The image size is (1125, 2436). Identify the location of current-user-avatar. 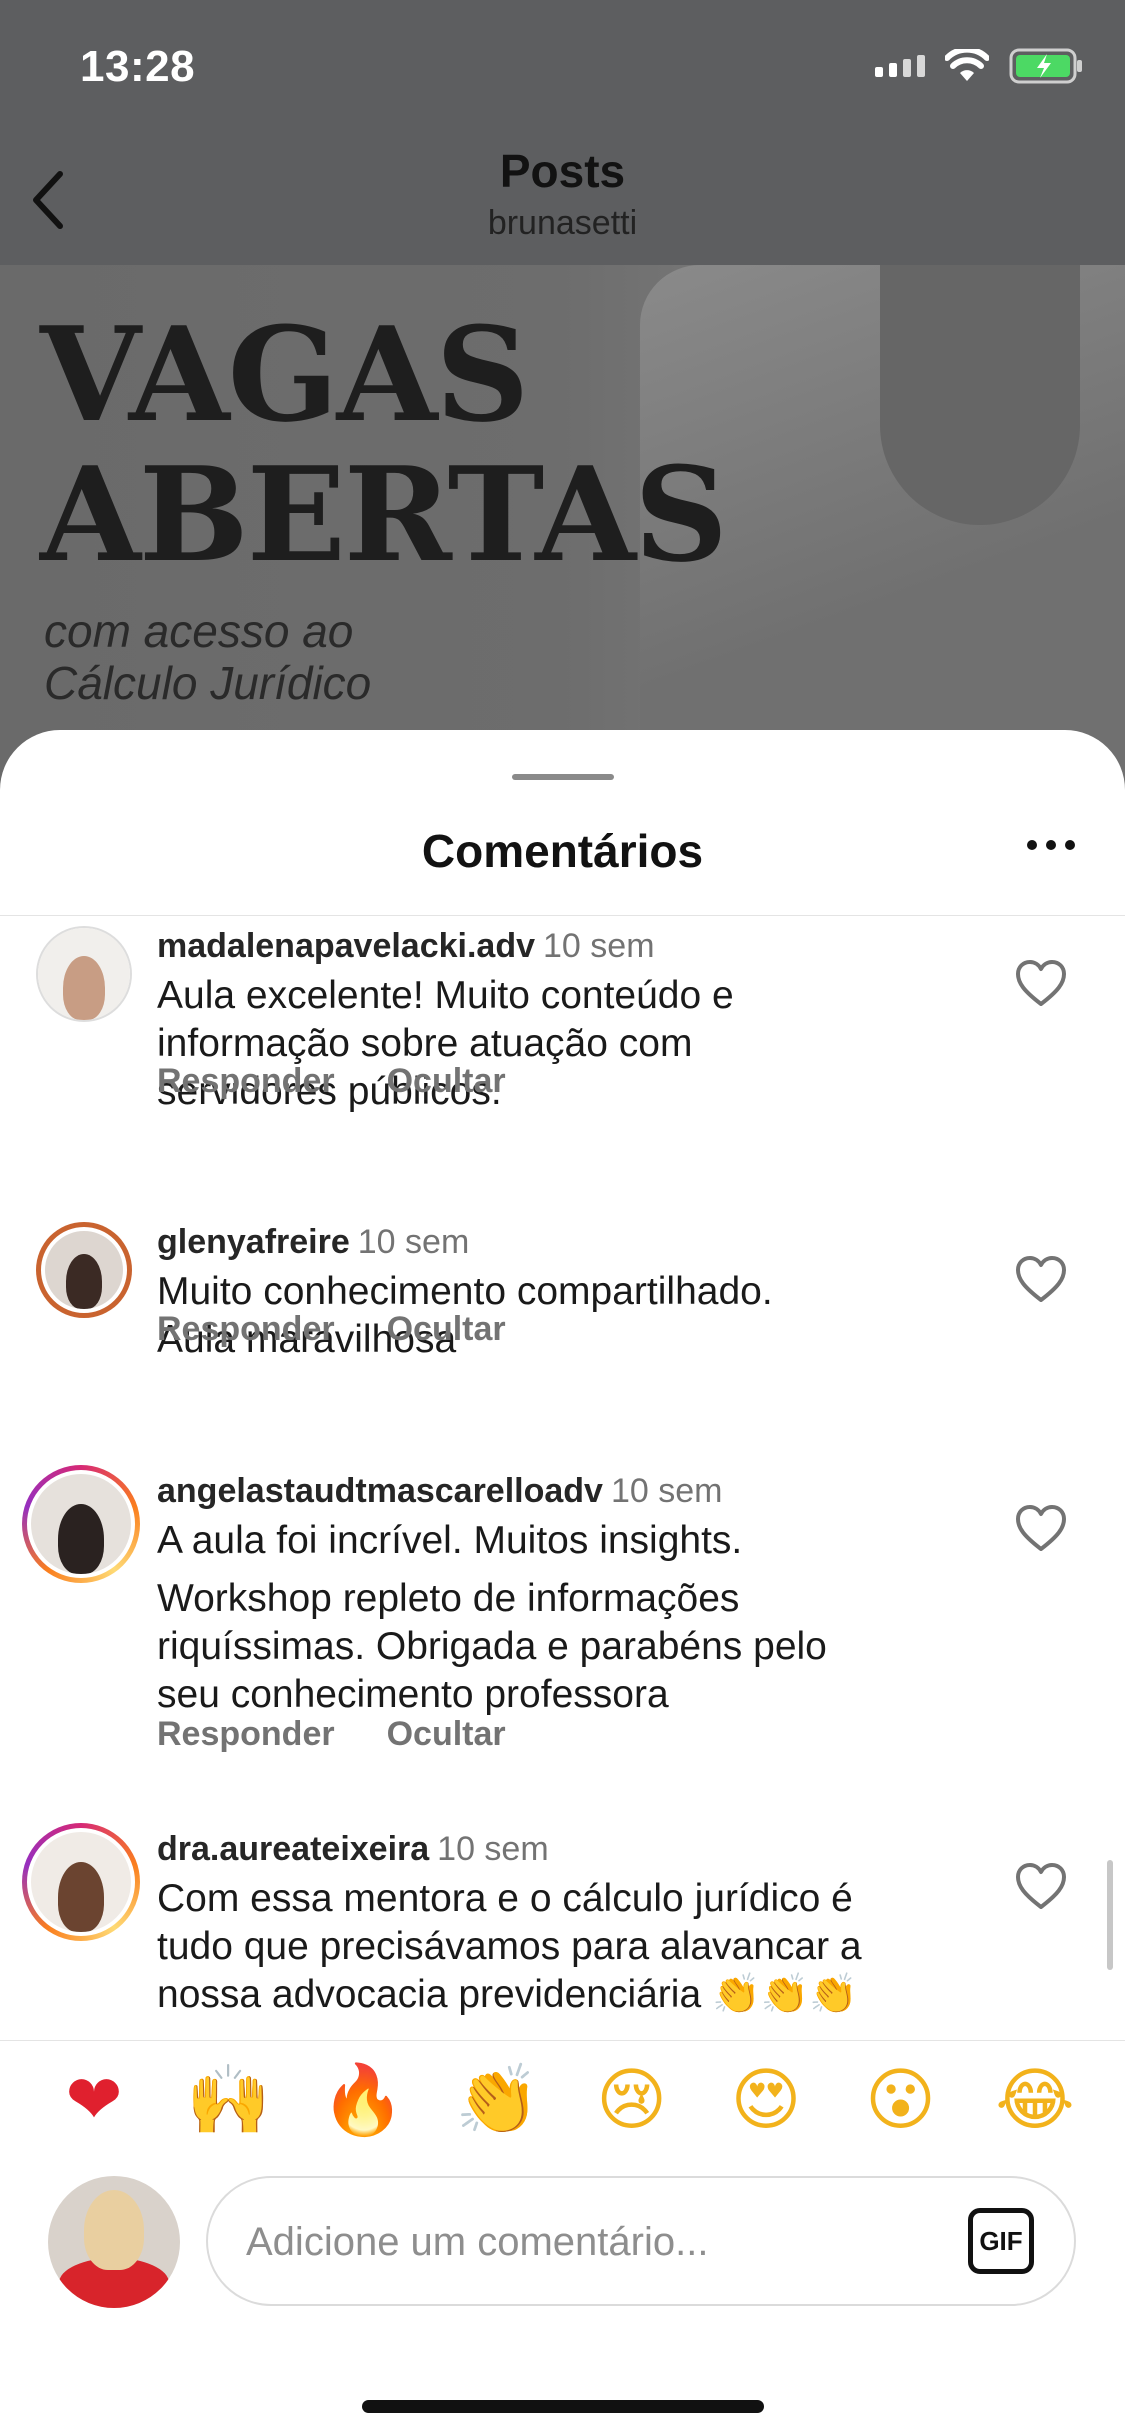
(114, 2242).